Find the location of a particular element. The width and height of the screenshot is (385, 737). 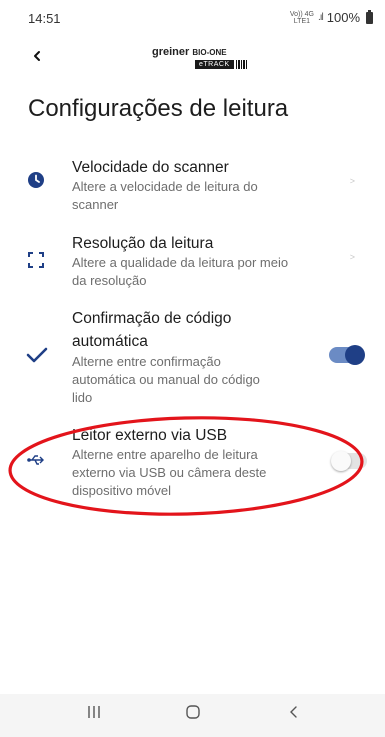

clock-icon is located at coordinates (36, 180).